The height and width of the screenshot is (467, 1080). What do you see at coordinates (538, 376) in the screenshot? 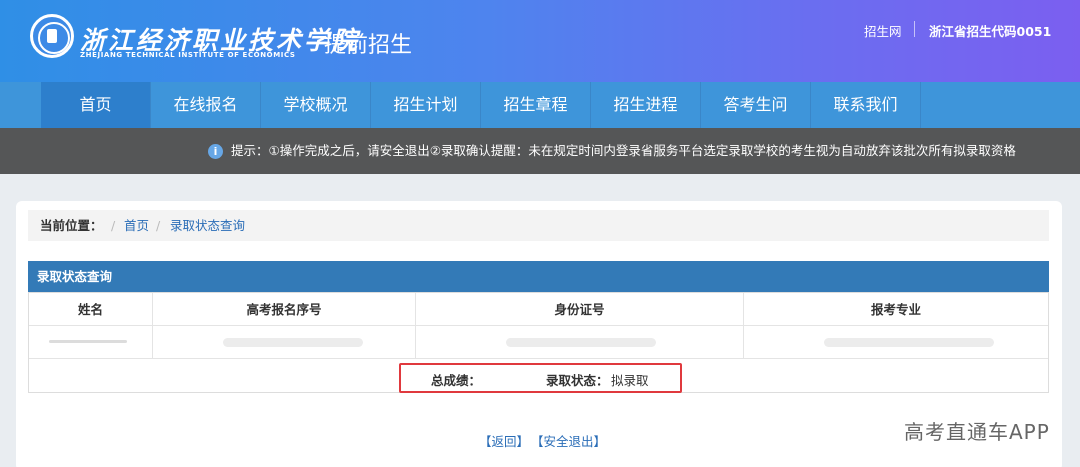
I see `result-row: 总成绩： 录取状态： 拟录取` at bounding box center [538, 376].